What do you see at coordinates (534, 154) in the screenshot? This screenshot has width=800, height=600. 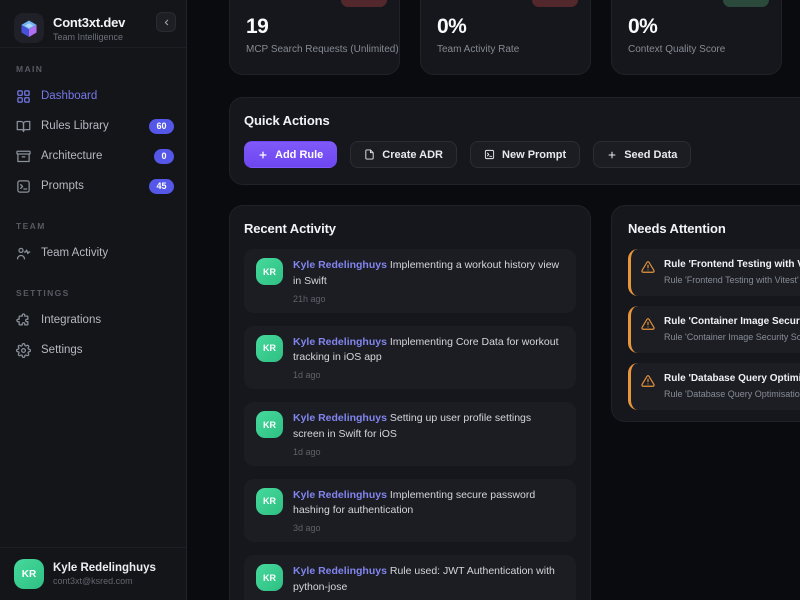 I see `button-label: New Prompt` at bounding box center [534, 154].